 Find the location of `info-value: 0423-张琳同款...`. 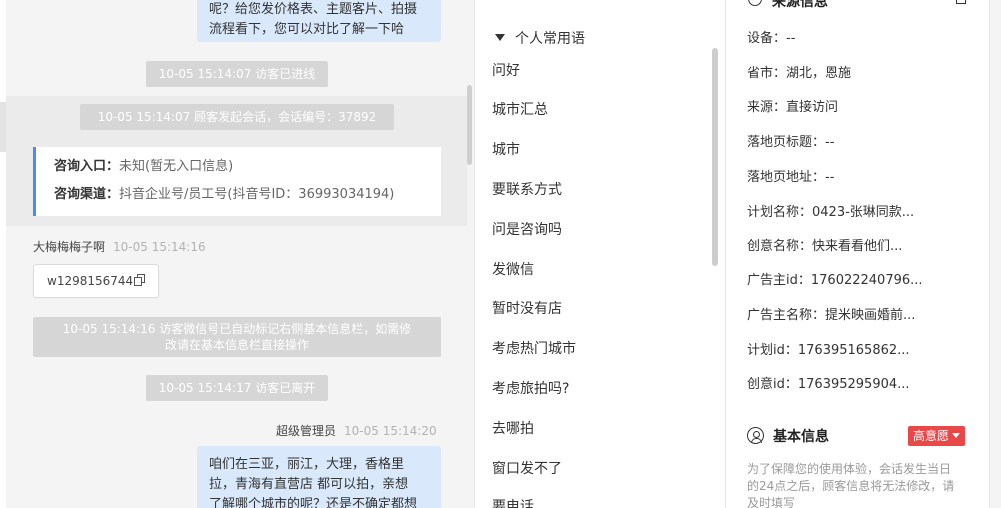

info-value: 0423-张琳同款... is located at coordinates (863, 212).